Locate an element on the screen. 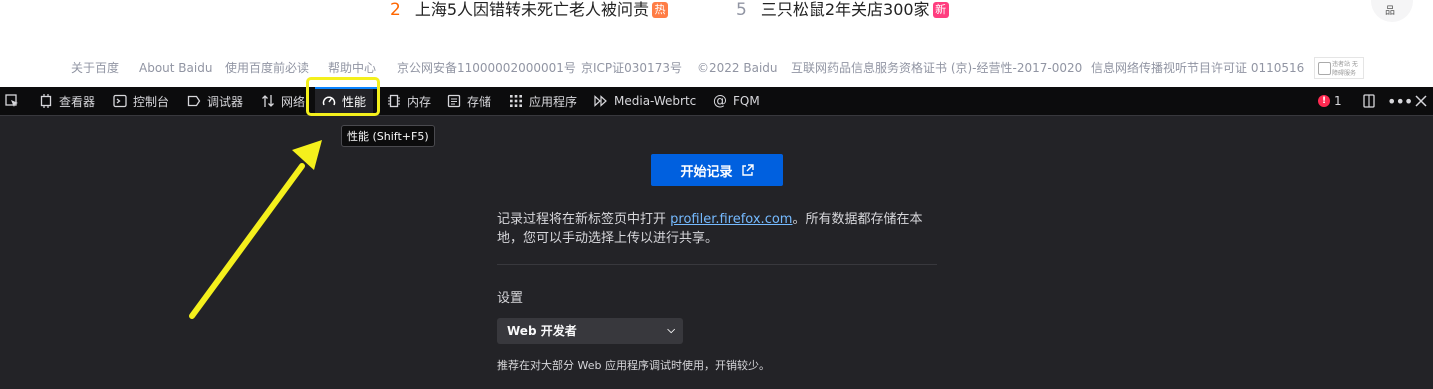 Image resolution: width=1433 pixels, height=389 pixels. settings-heading: 设置 is located at coordinates (510, 298).